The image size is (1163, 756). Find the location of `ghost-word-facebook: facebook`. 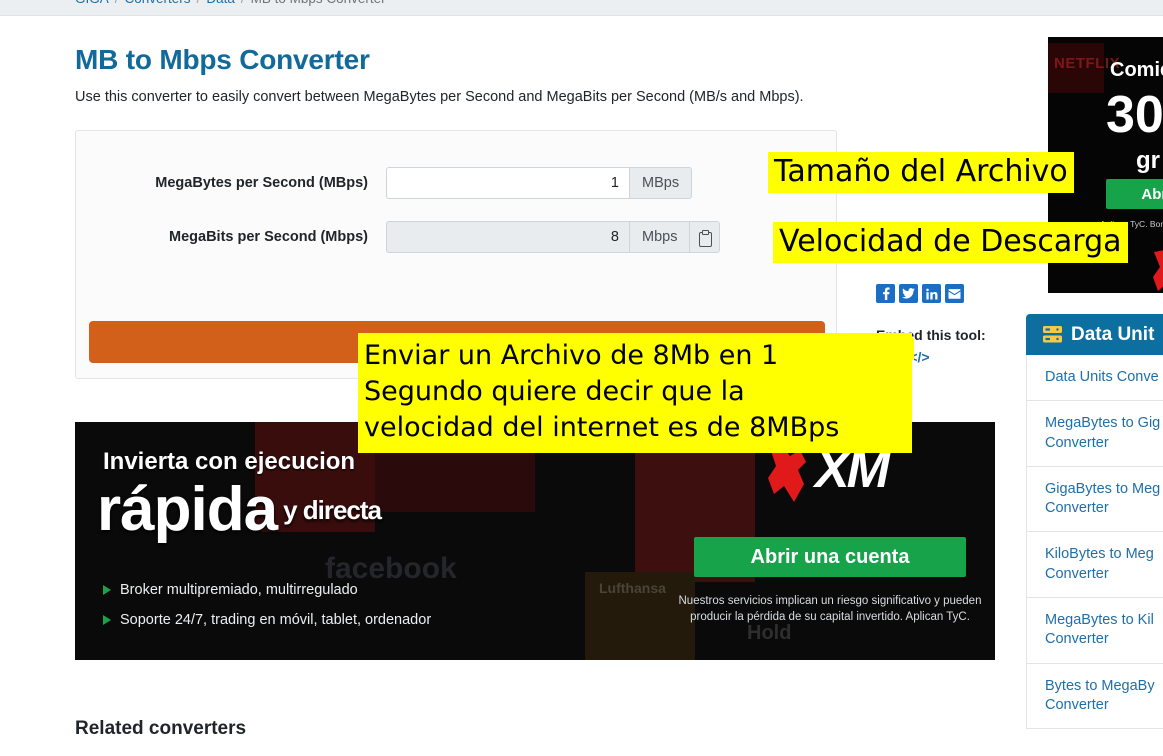

ghost-word-facebook: facebook is located at coordinates (391, 568).